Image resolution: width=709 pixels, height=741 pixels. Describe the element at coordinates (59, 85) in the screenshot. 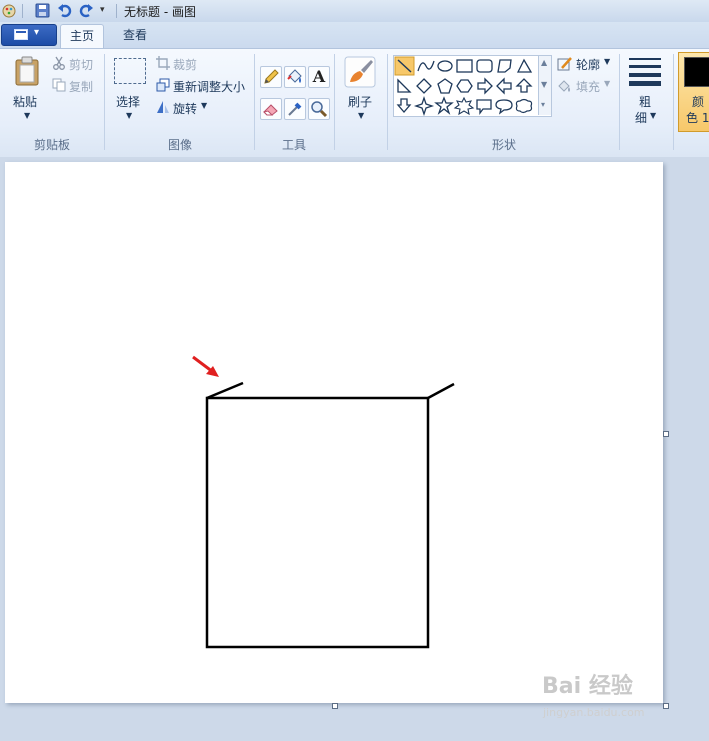

I see `copy-icon` at that location.